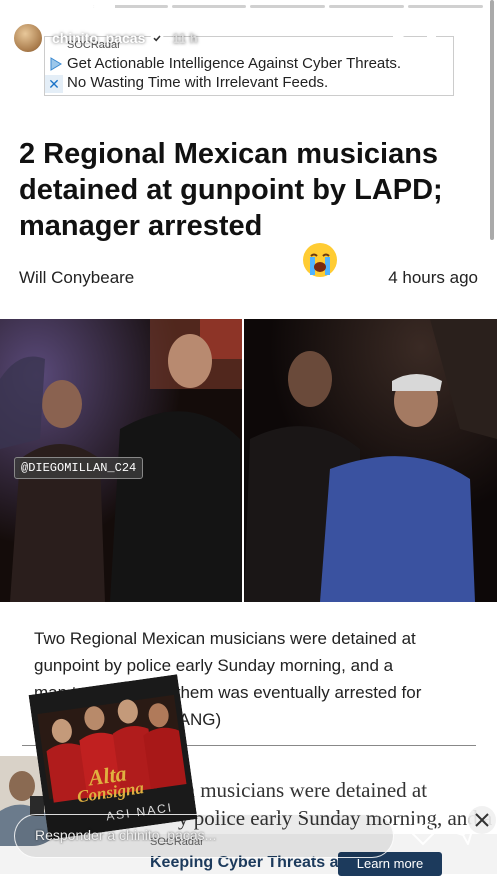 This screenshot has height=876, width=497. I want to click on post-time: 11 h, so click(185, 38).